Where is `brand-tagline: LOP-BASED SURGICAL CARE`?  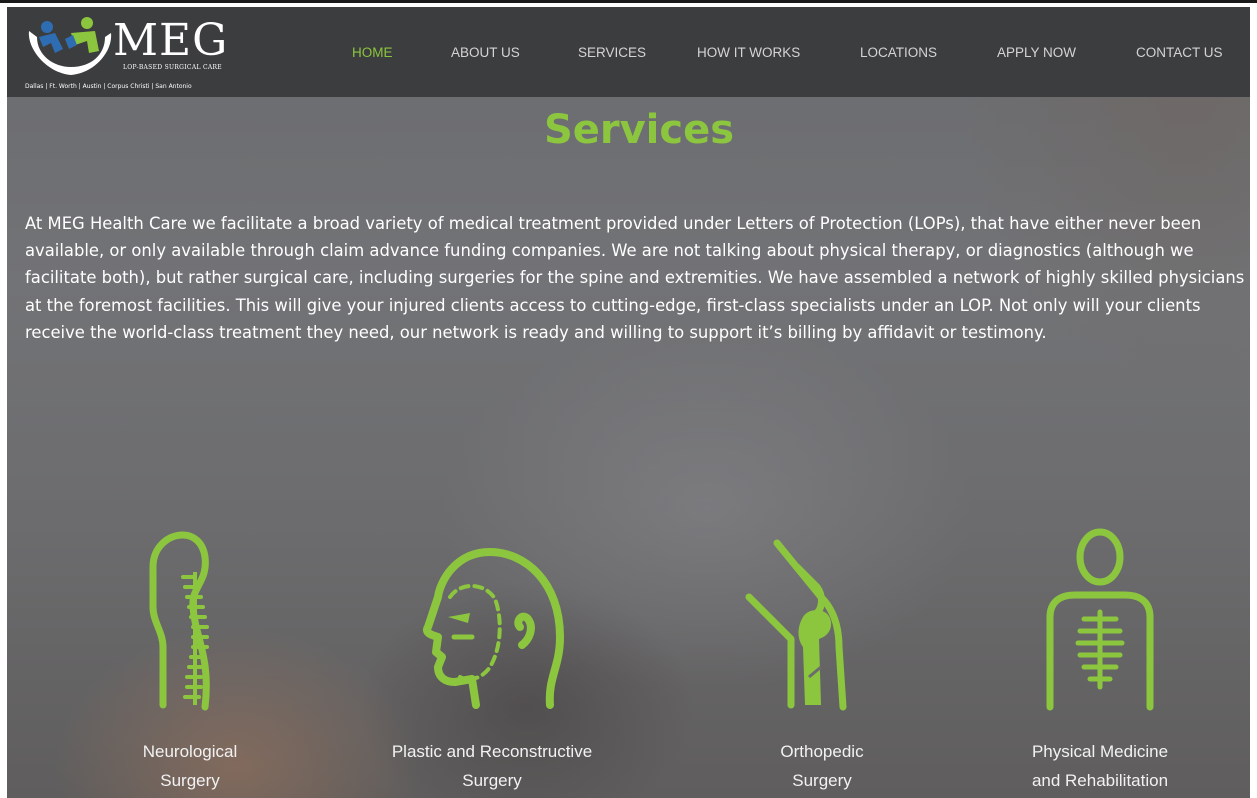 brand-tagline: LOP-BASED SURGICAL CARE is located at coordinates (172, 67).